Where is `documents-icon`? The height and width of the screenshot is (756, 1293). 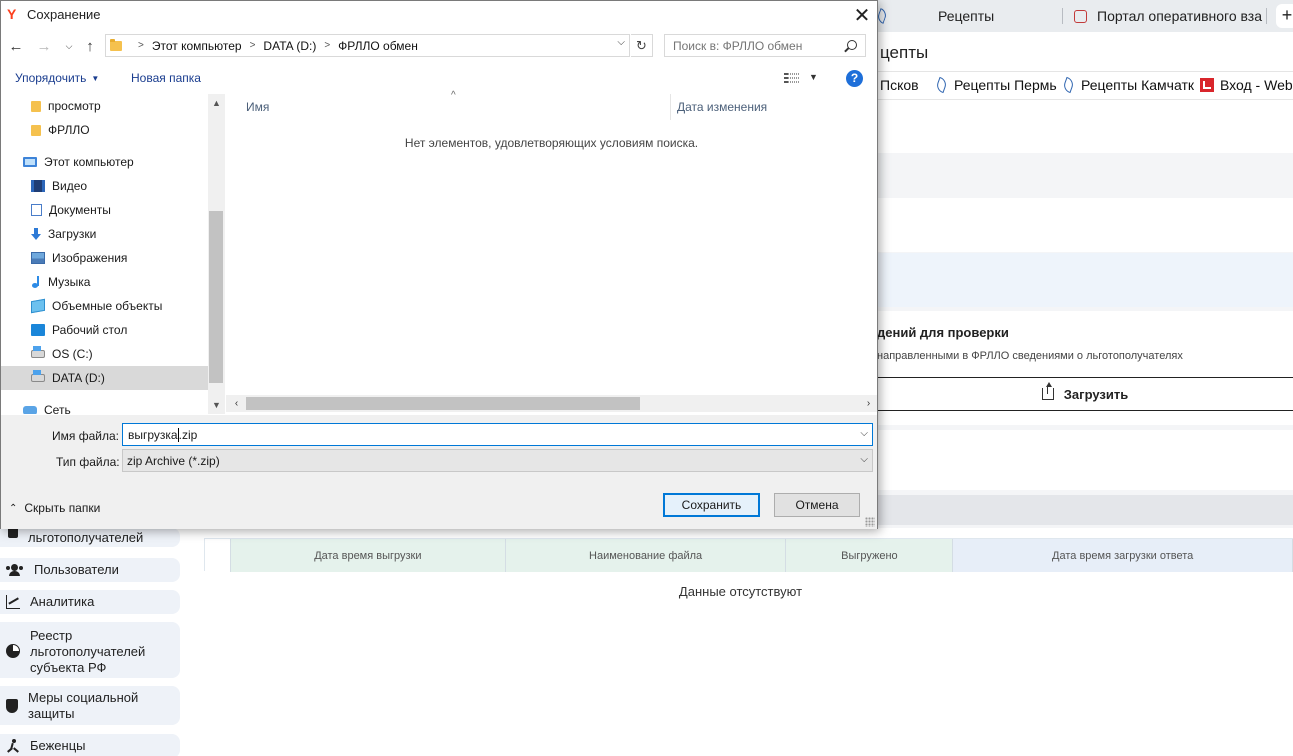
documents-icon is located at coordinates (36, 210).